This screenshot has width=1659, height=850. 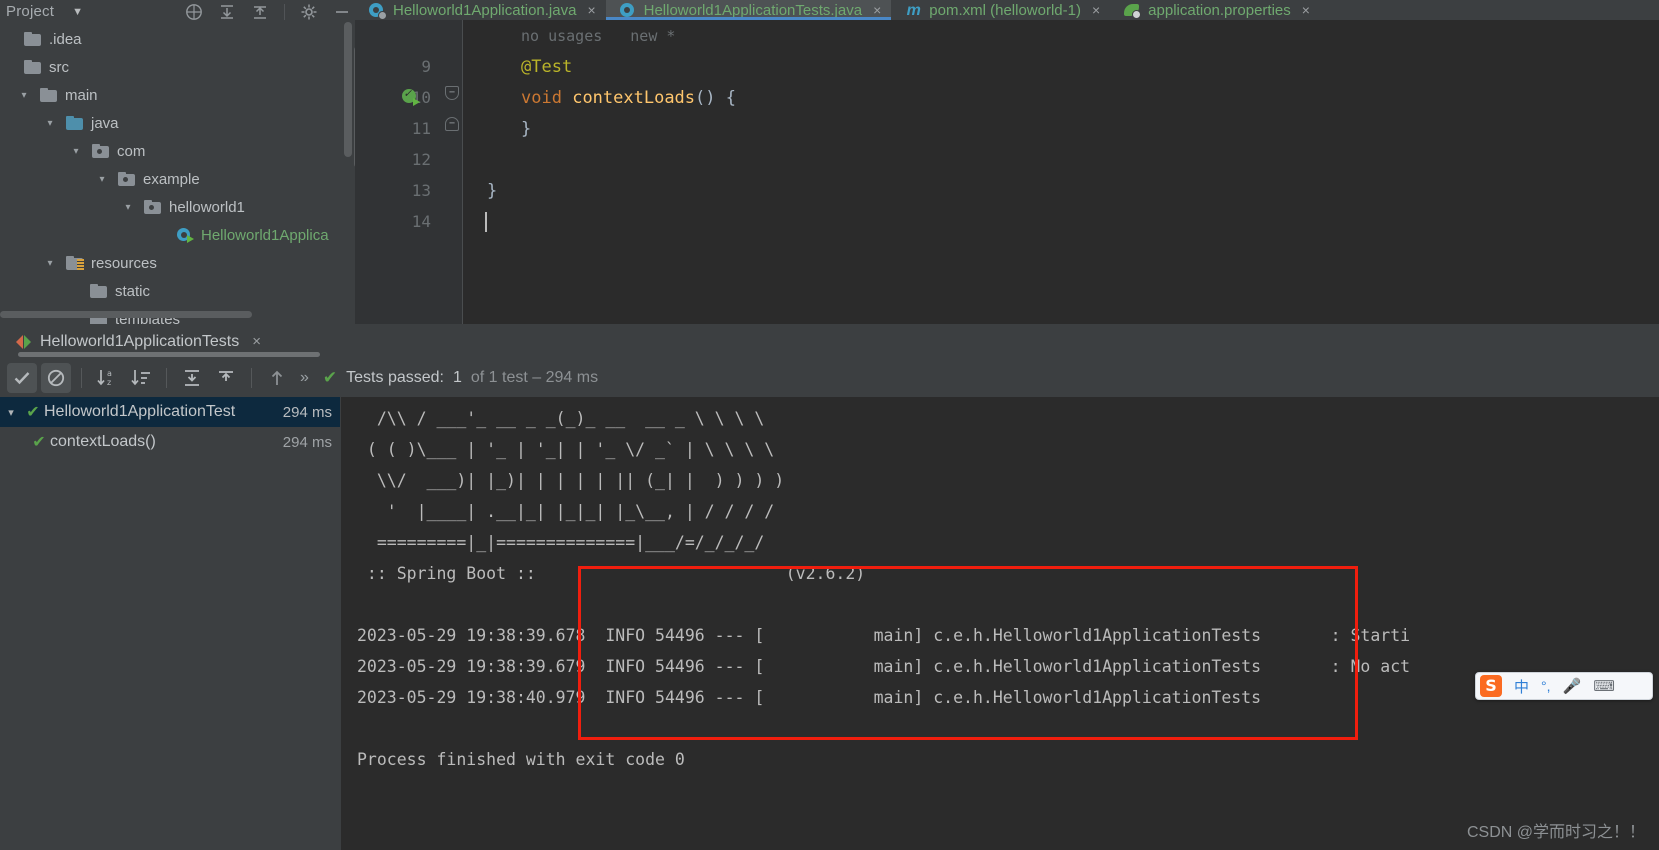 I want to click on banner-line: /\\ / ___'_ __ _ _(_)_ __ __ _ \ \ \ \, so click(x=561, y=418).